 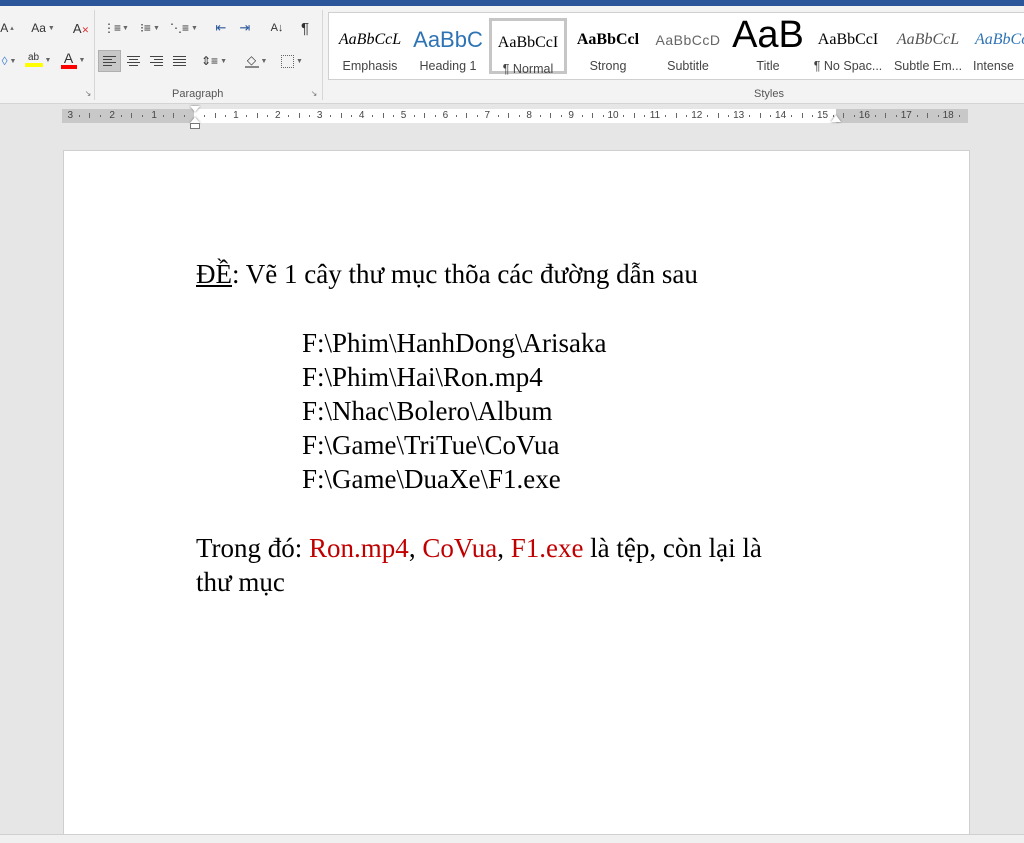 I want to click on style-heading-1: AaBbC Heading 1, so click(x=448, y=45).